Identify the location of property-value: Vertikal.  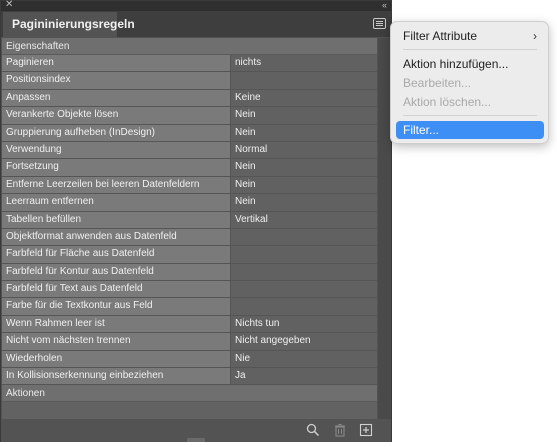
(304, 219).